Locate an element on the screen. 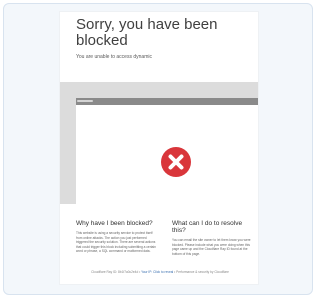  page-title: Sorry, you have been blocked is located at coordinates (147, 32).